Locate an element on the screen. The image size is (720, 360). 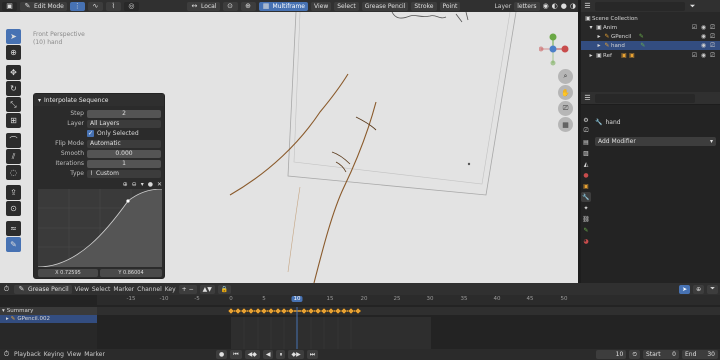
navigation-gizmo is located at coordinates (554, 50).